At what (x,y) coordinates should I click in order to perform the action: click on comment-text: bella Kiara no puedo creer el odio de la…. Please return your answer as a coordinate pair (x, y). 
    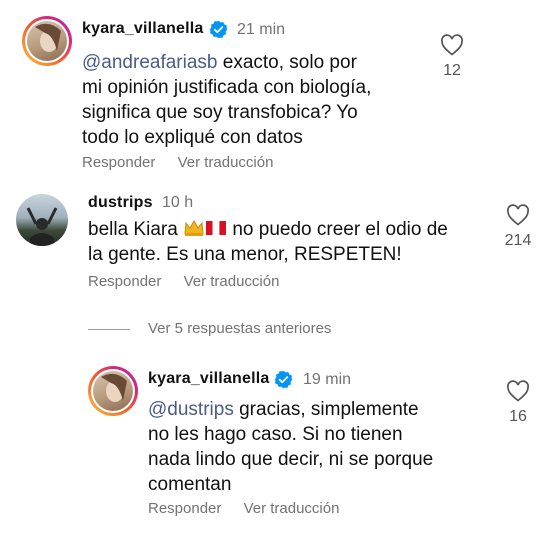
    Looking at the image, I should click on (268, 242).